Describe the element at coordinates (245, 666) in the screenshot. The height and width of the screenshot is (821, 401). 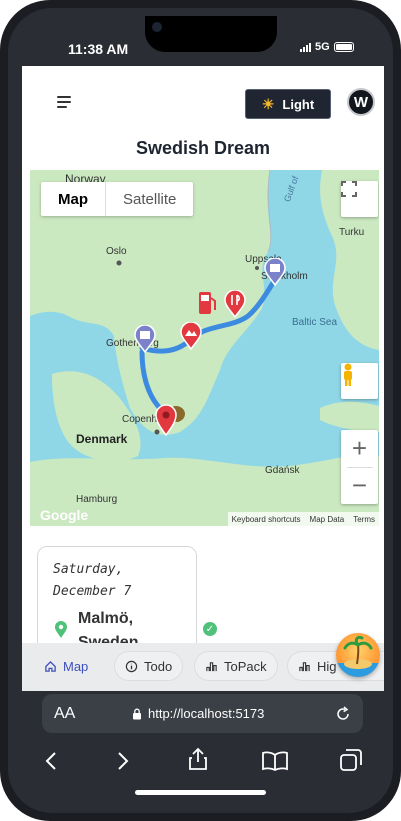
I see `tab-topack-label: ToPack` at that location.